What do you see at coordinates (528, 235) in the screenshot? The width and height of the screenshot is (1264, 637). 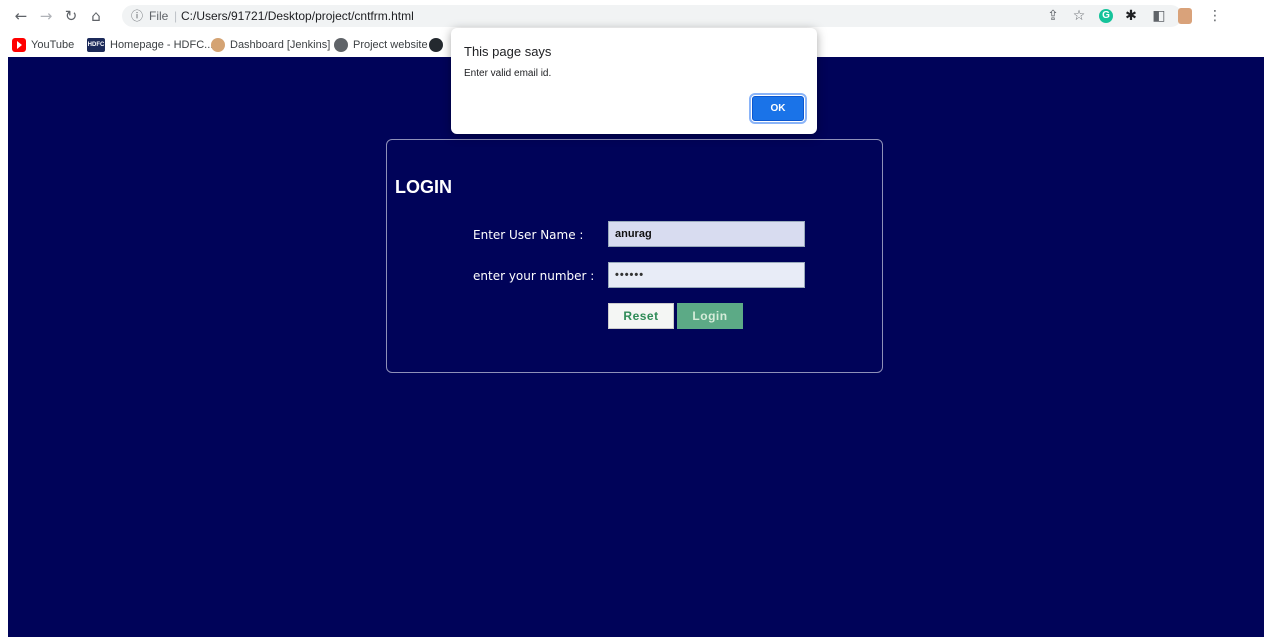 I see `username-label: Enter User Name :` at bounding box center [528, 235].